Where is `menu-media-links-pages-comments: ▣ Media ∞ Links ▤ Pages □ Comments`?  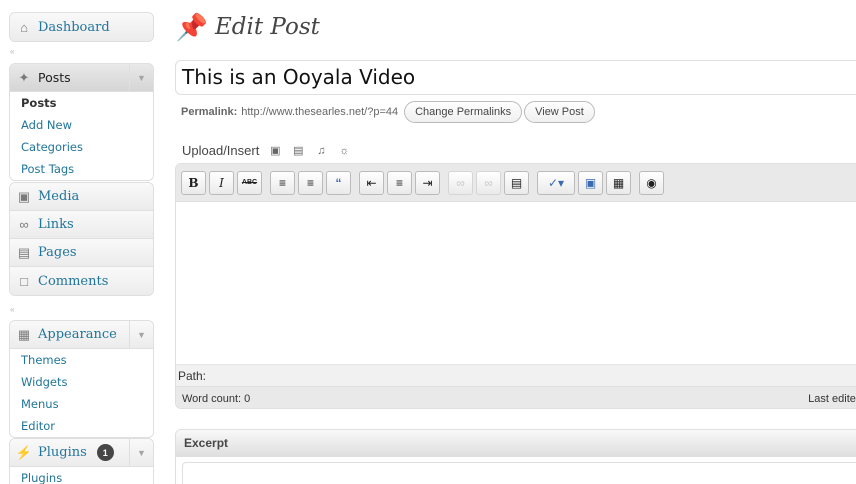
menu-media-links-pages-comments: ▣ Media ∞ Links ▤ Pages □ Comments is located at coordinates (81, 239).